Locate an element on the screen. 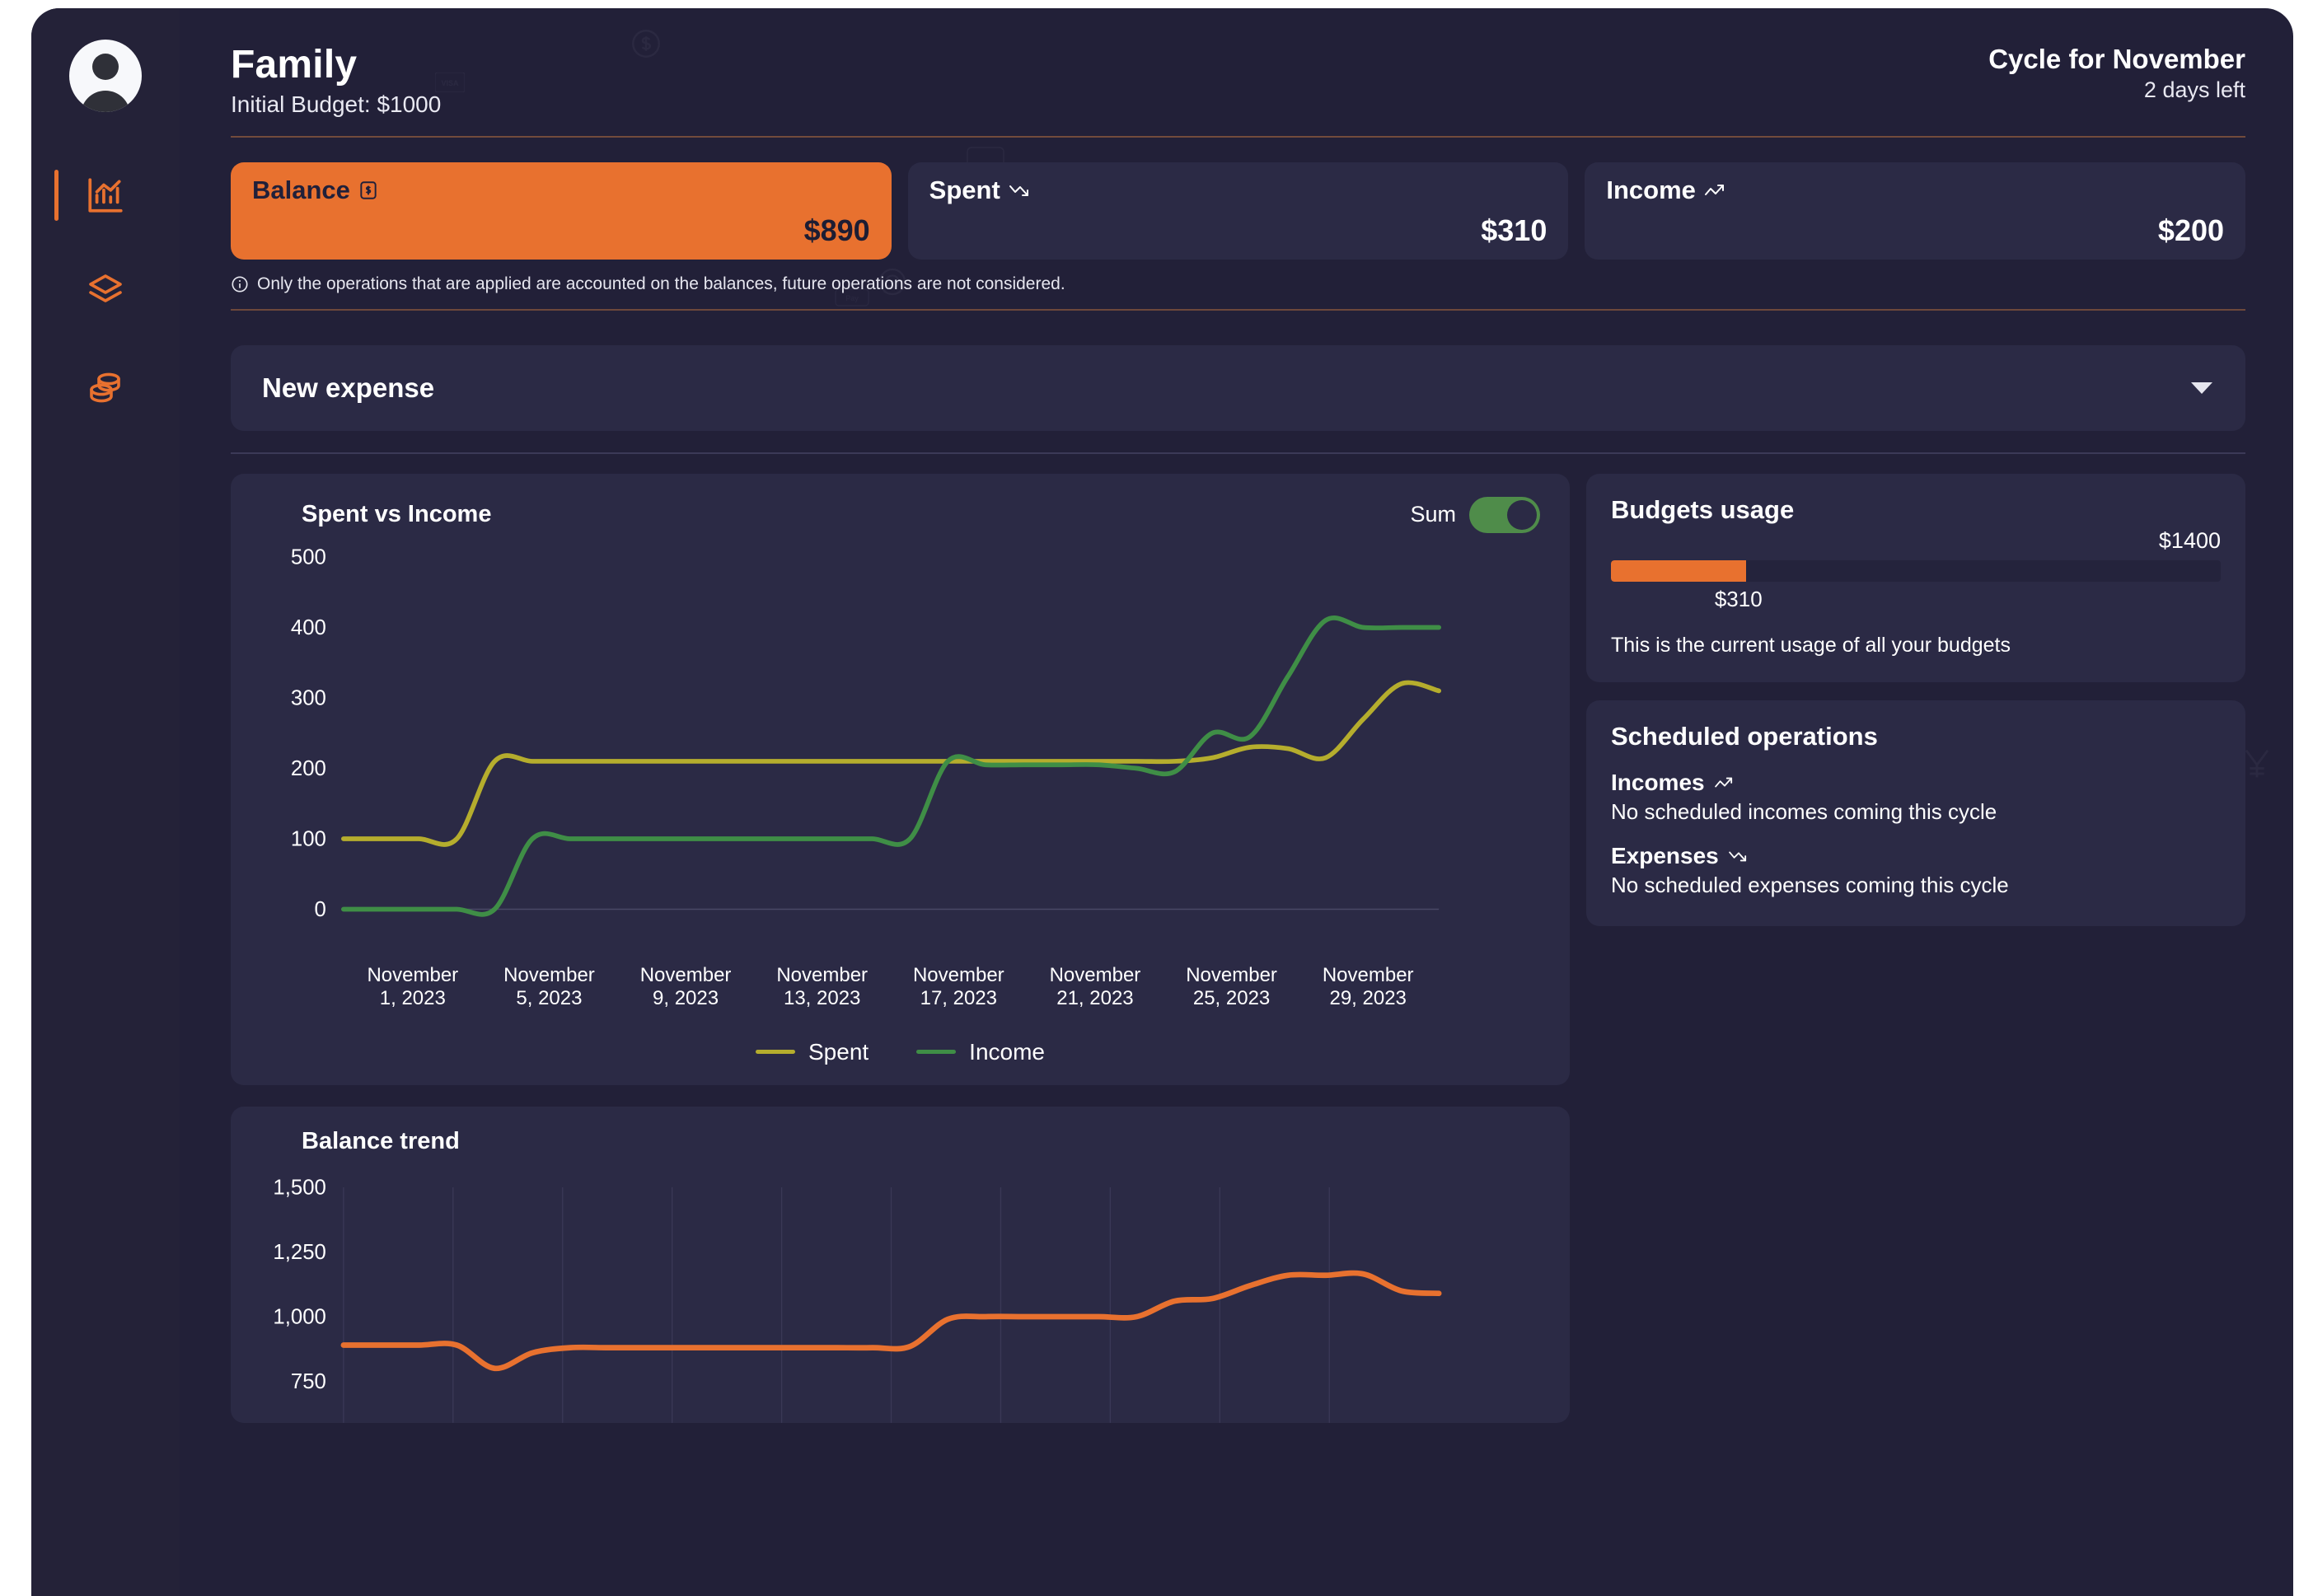  chart-title: Spent vs Income is located at coordinates (397, 514).